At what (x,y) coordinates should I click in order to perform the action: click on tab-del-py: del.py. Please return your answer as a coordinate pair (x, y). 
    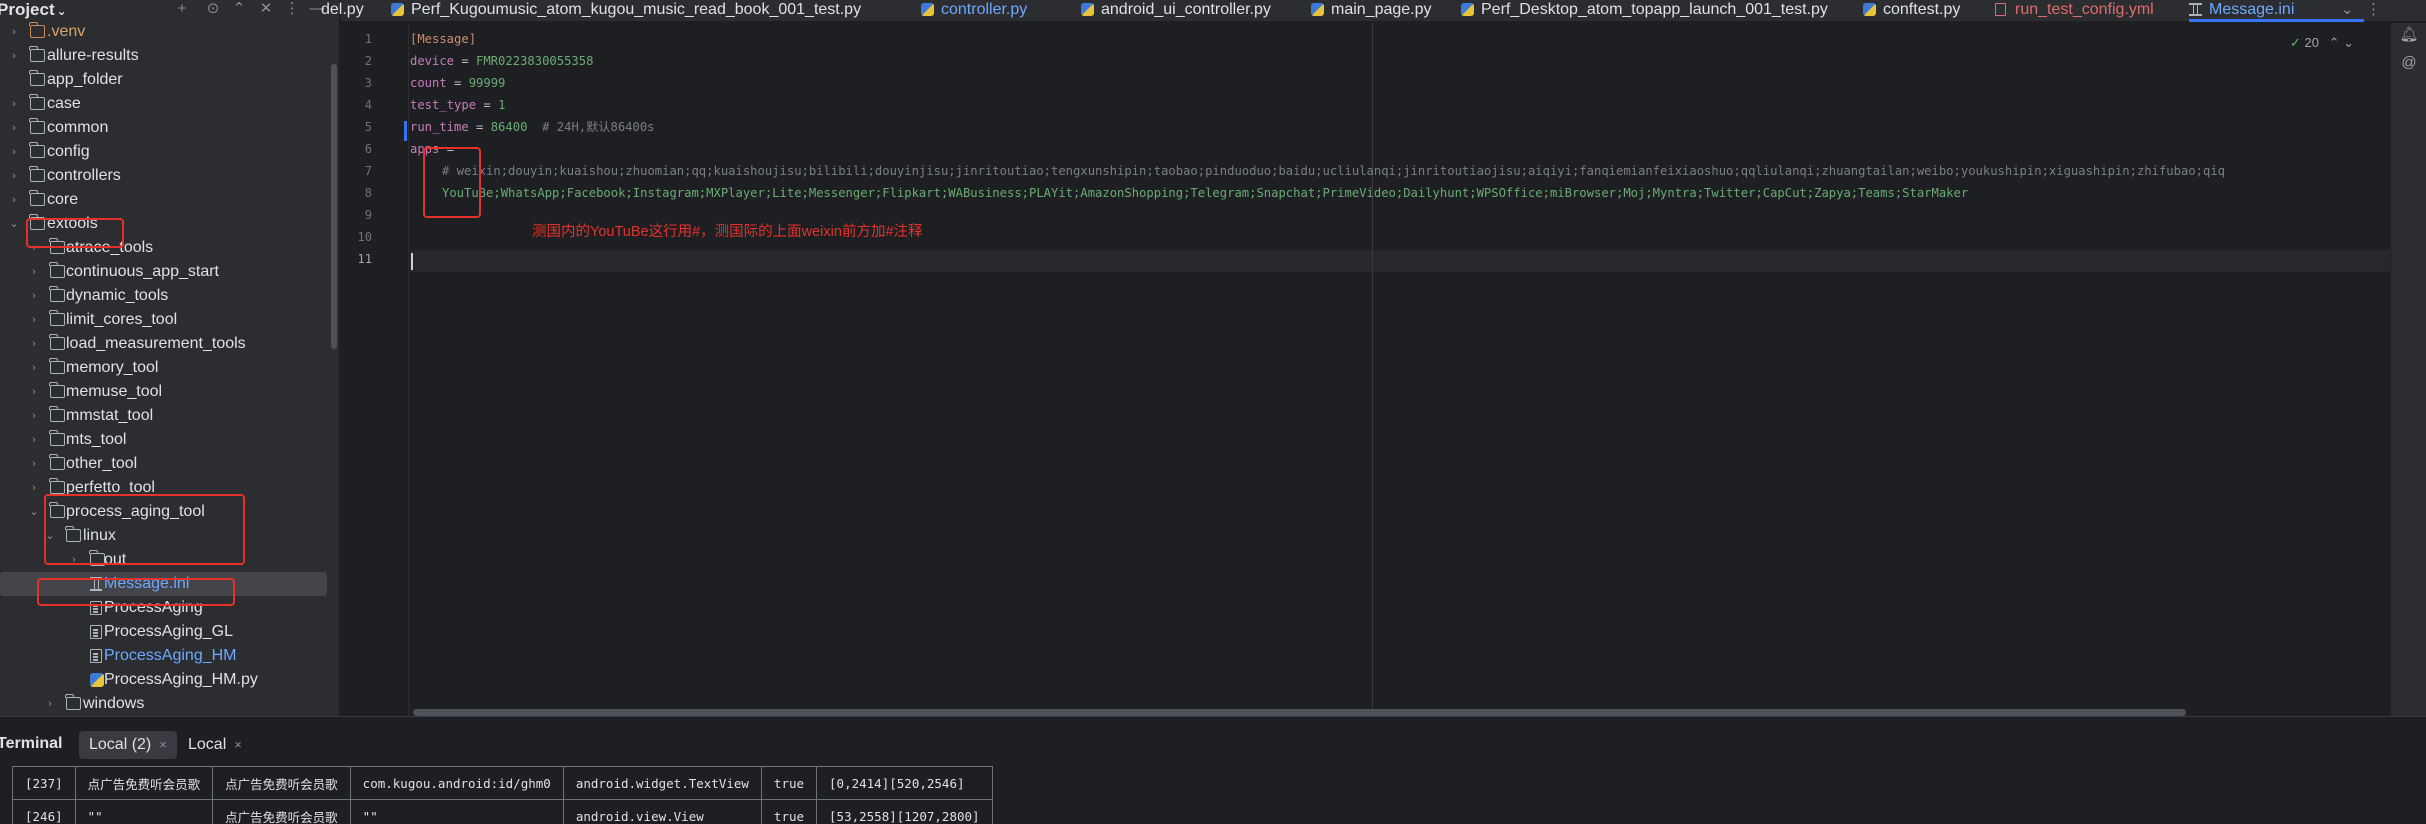
    Looking at the image, I should click on (352, 11).